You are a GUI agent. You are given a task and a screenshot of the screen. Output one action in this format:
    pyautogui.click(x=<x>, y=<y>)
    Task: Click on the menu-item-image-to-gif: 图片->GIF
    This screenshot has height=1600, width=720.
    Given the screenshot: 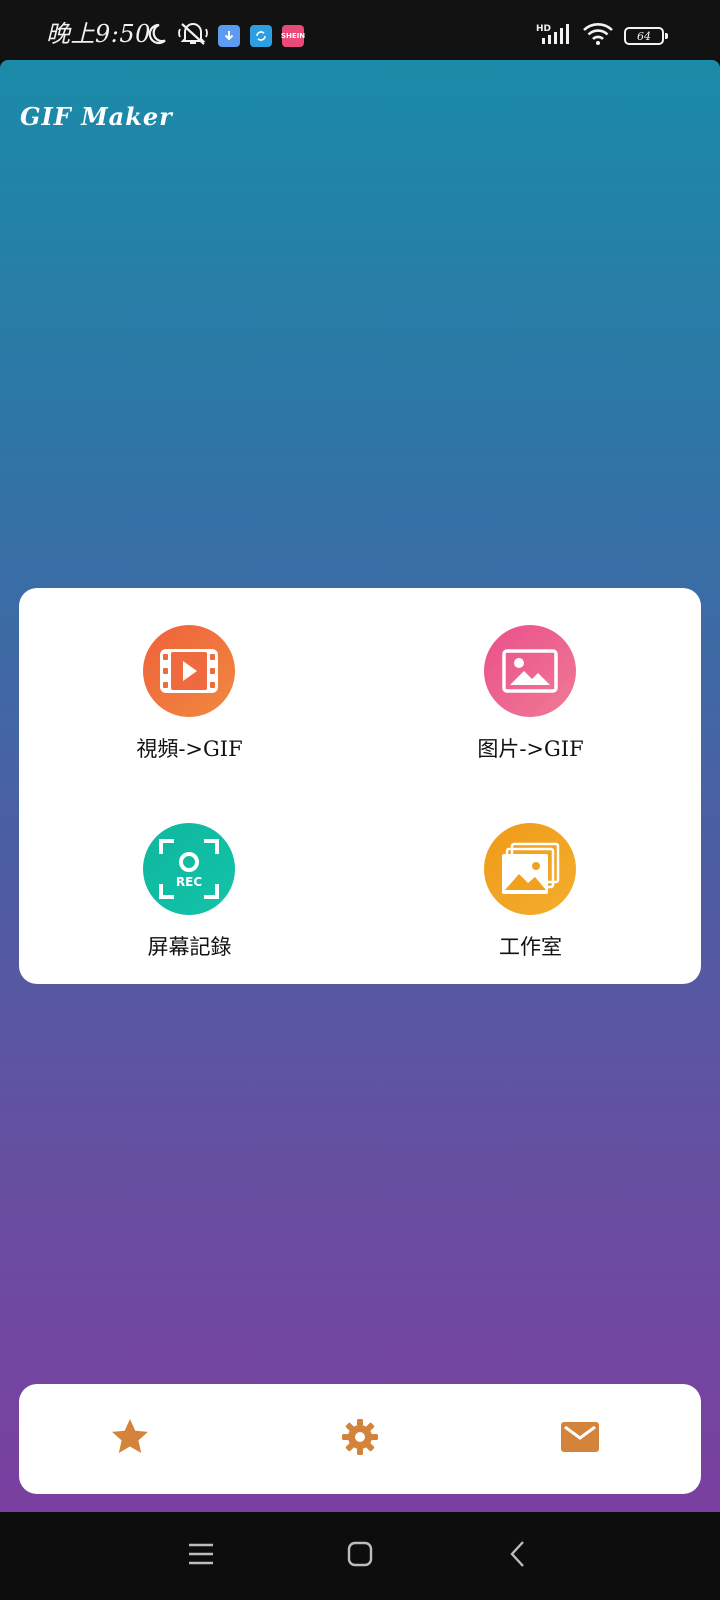 What is the action you would take?
    pyautogui.click(x=530, y=687)
    